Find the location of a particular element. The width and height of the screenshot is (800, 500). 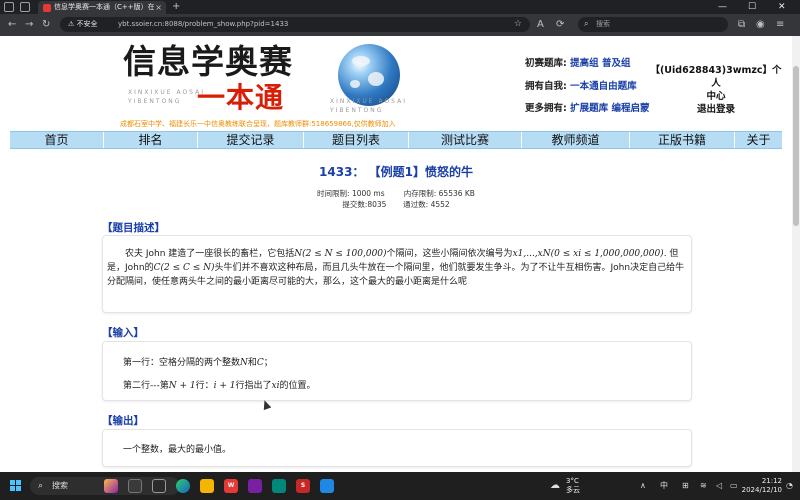

site-favicon-icon is located at coordinates (47, 8).